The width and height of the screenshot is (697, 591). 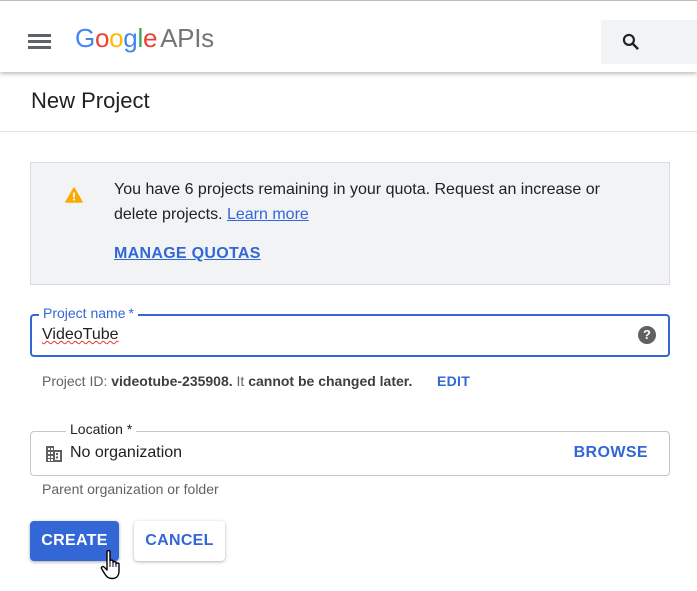 I want to click on google-apis-logo: Google APIs, so click(x=144, y=38).